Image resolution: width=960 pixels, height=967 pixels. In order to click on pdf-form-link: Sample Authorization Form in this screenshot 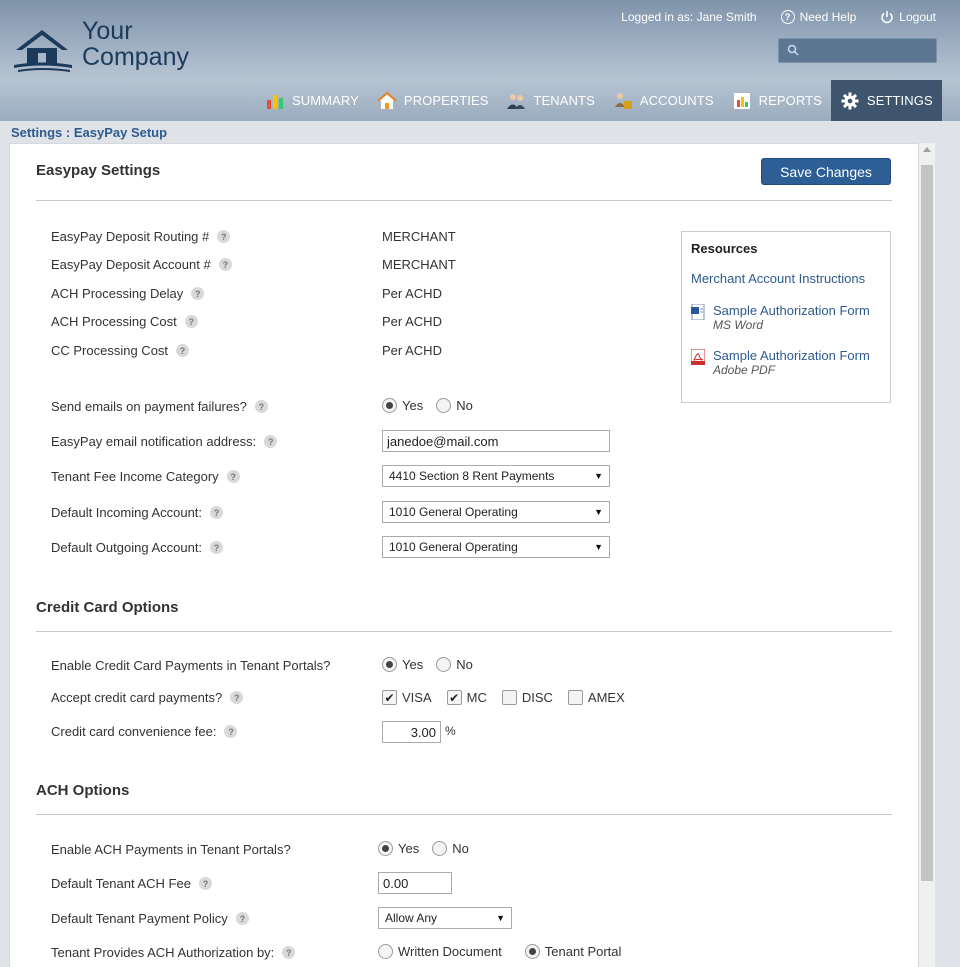, I will do `click(791, 355)`.